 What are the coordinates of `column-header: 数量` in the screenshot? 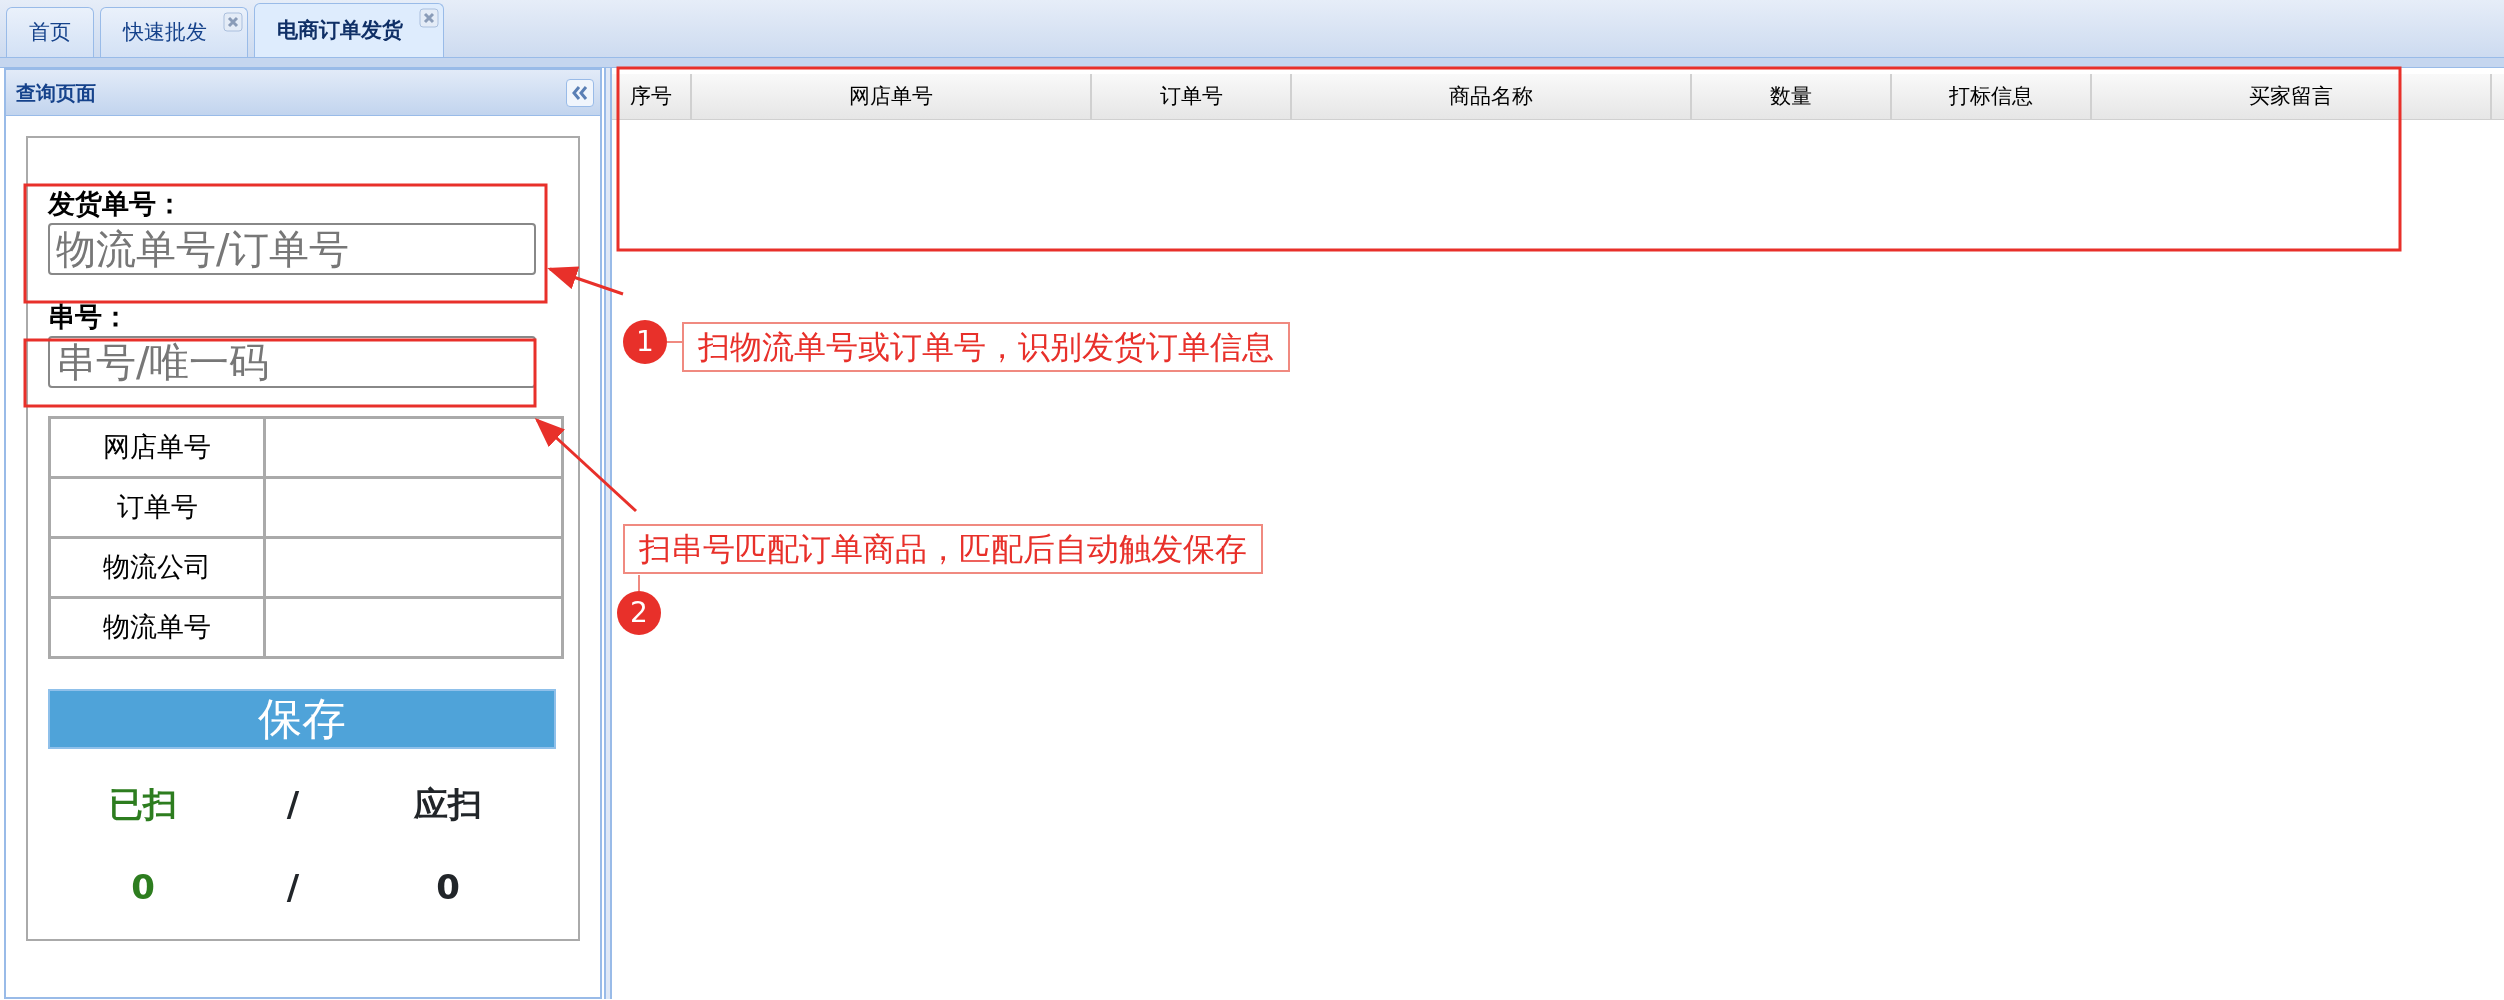 It's located at (1792, 96).